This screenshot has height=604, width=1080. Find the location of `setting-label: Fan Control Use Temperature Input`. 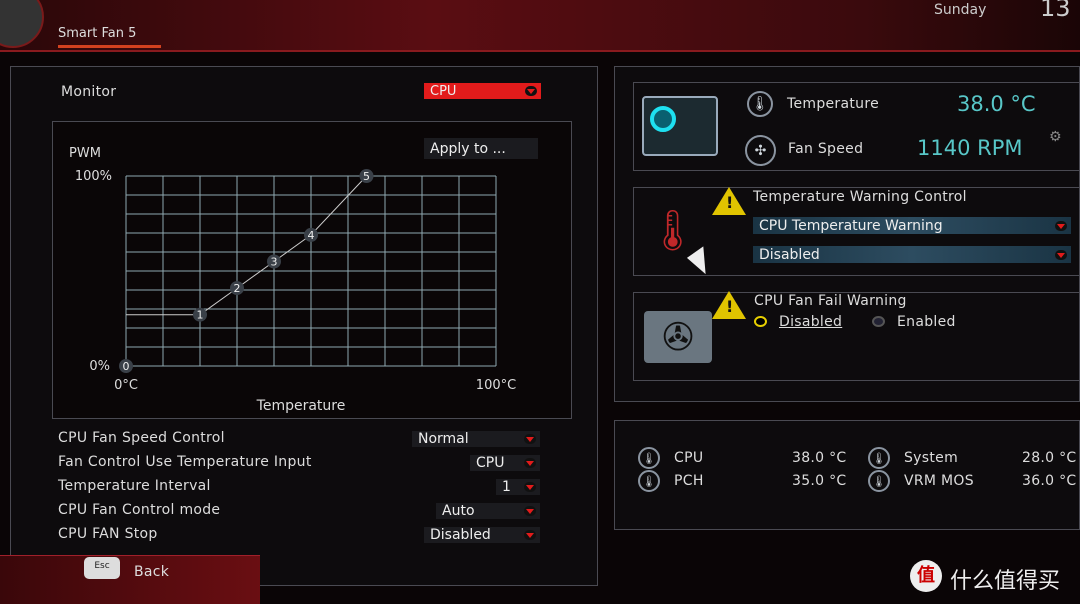

setting-label: Fan Control Use Temperature Input is located at coordinates (185, 462).